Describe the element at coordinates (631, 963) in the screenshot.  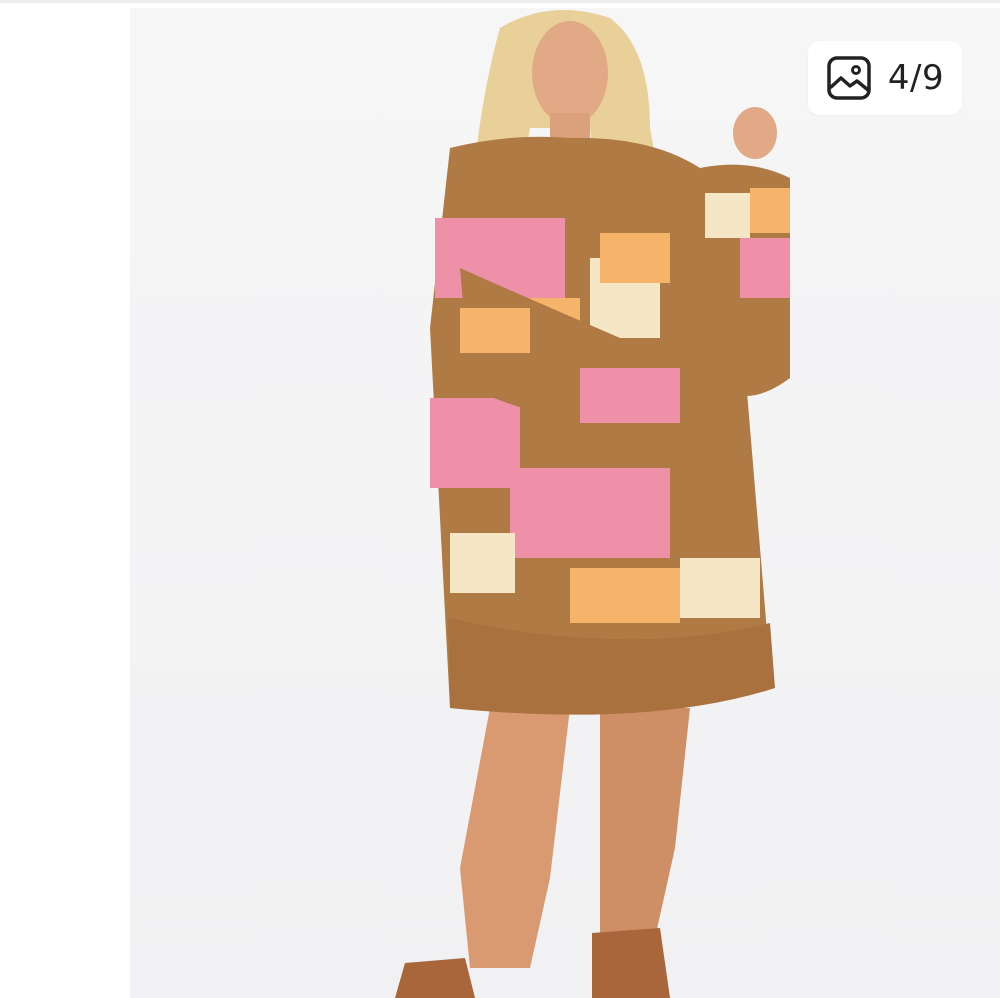
I see `right-boot` at that location.